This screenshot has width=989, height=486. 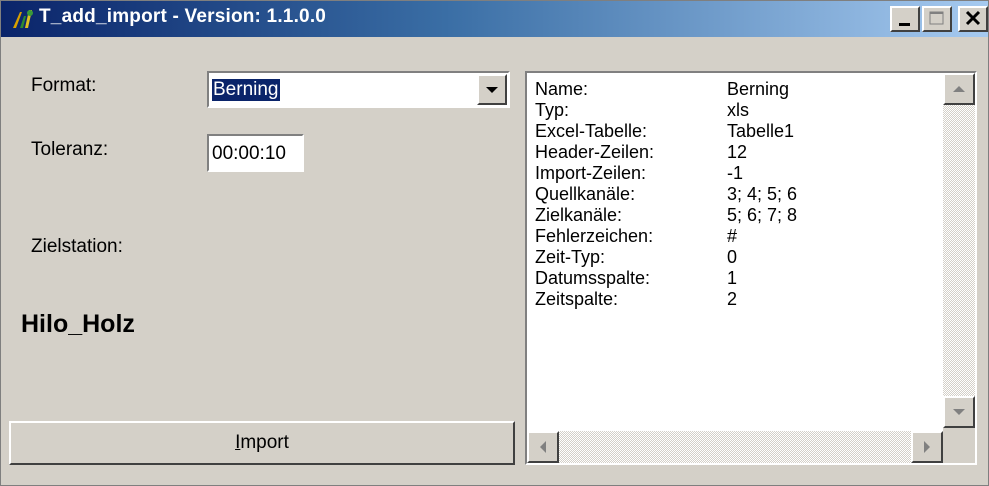 What do you see at coordinates (735, 173) in the screenshot?
I see `detail-value: -1` at bounding box center [735, 173].